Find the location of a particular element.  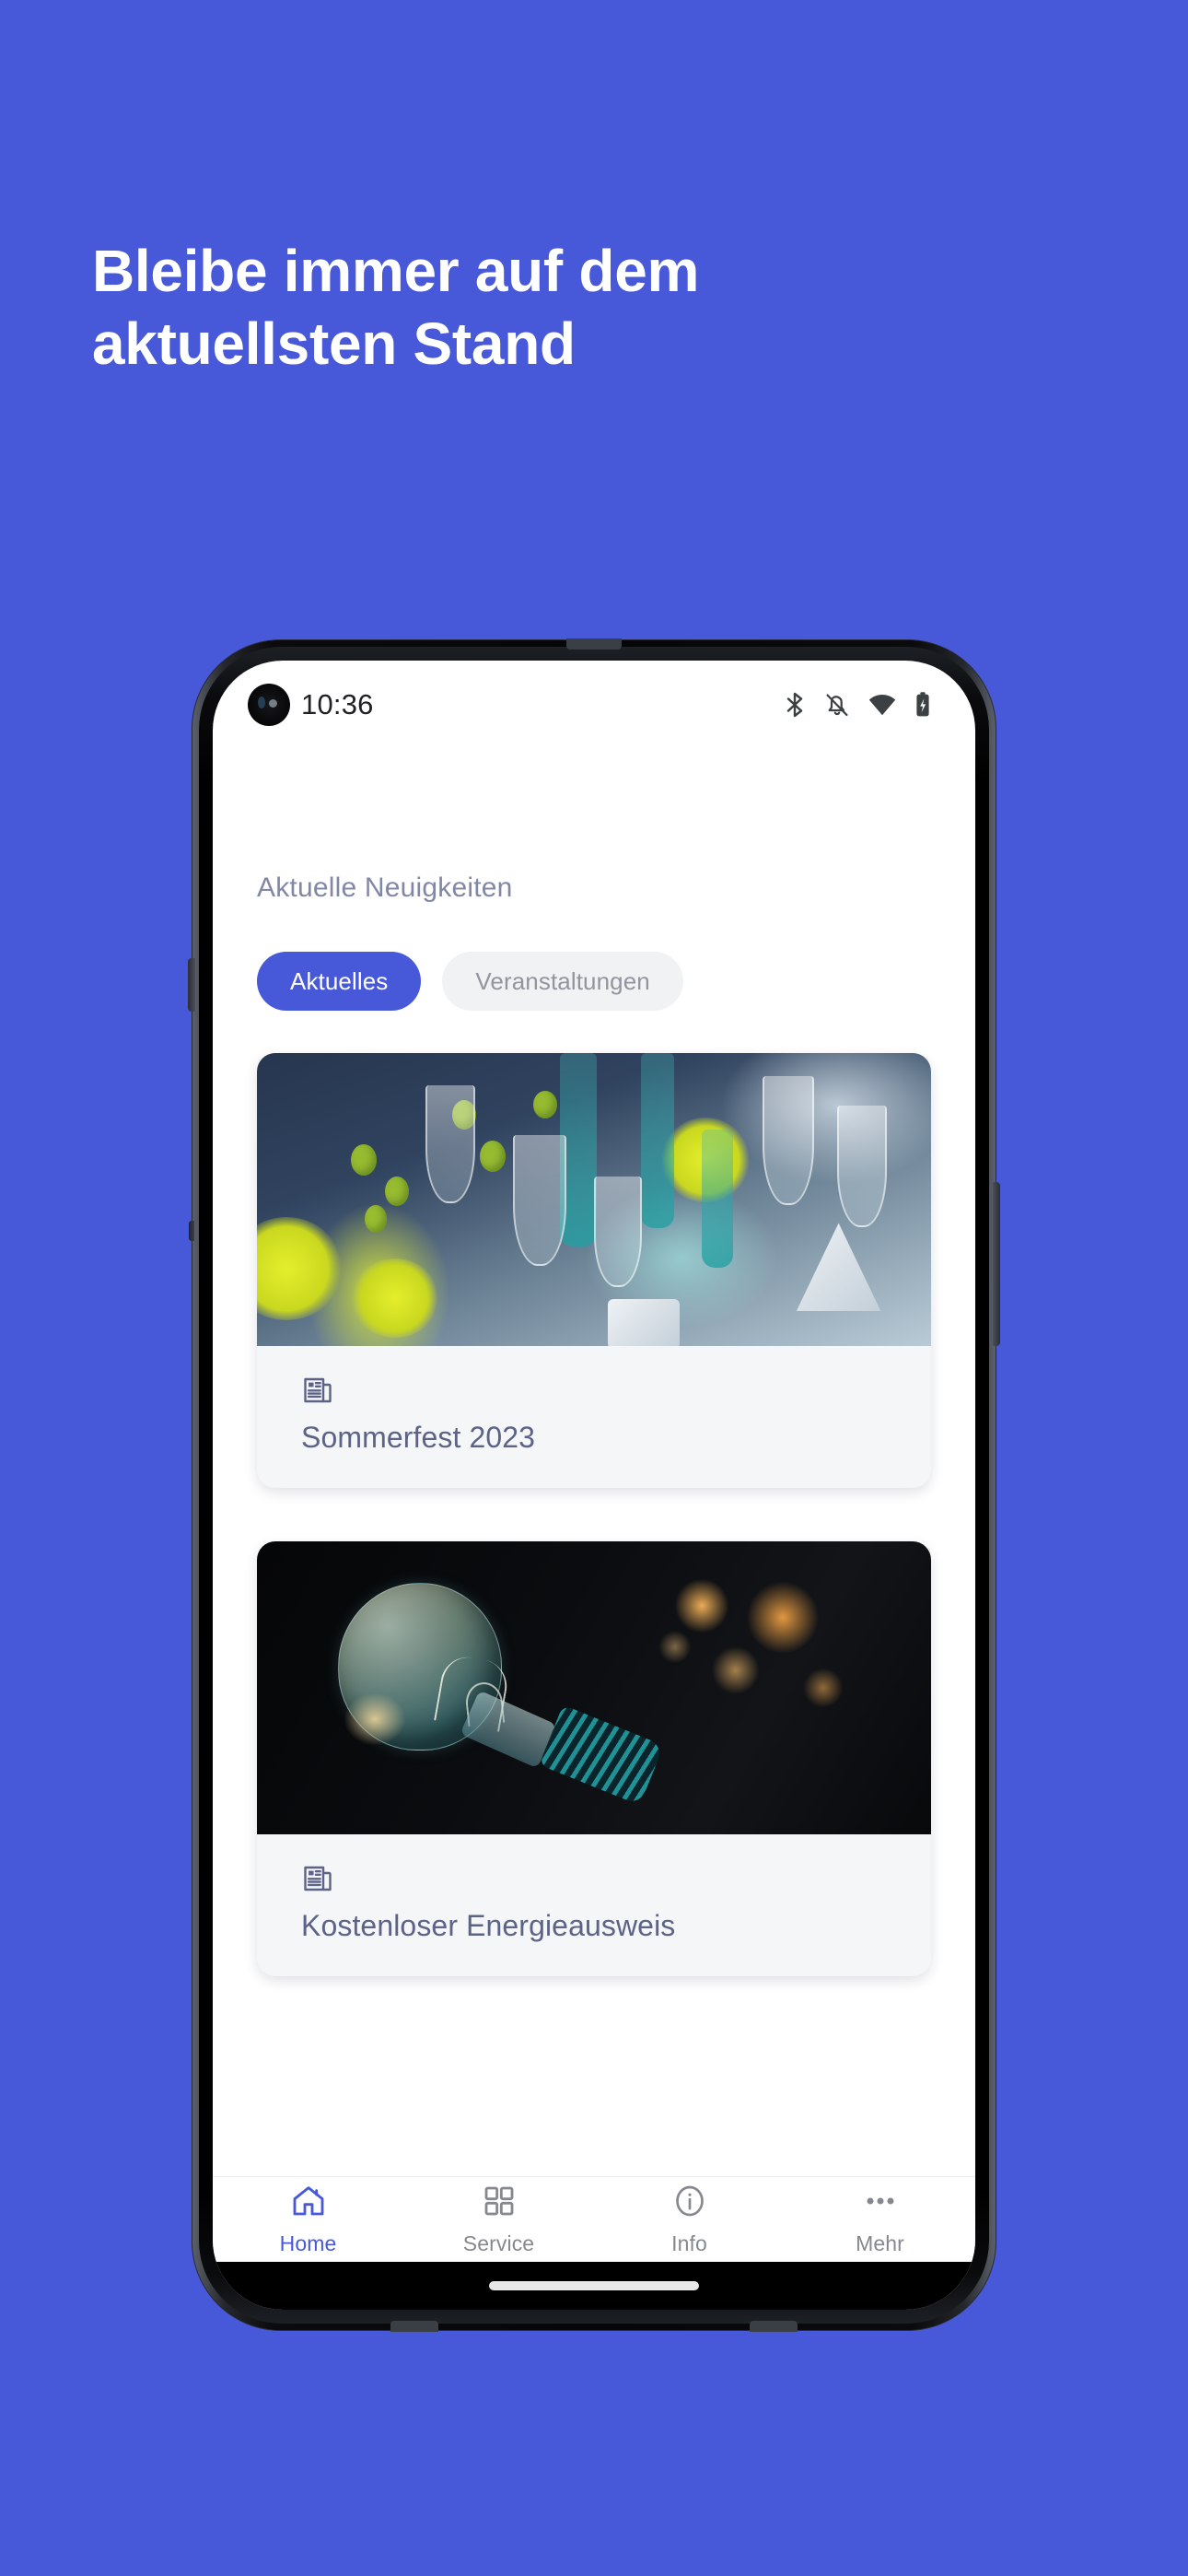

power-button is located at coordinates (996, 1264).